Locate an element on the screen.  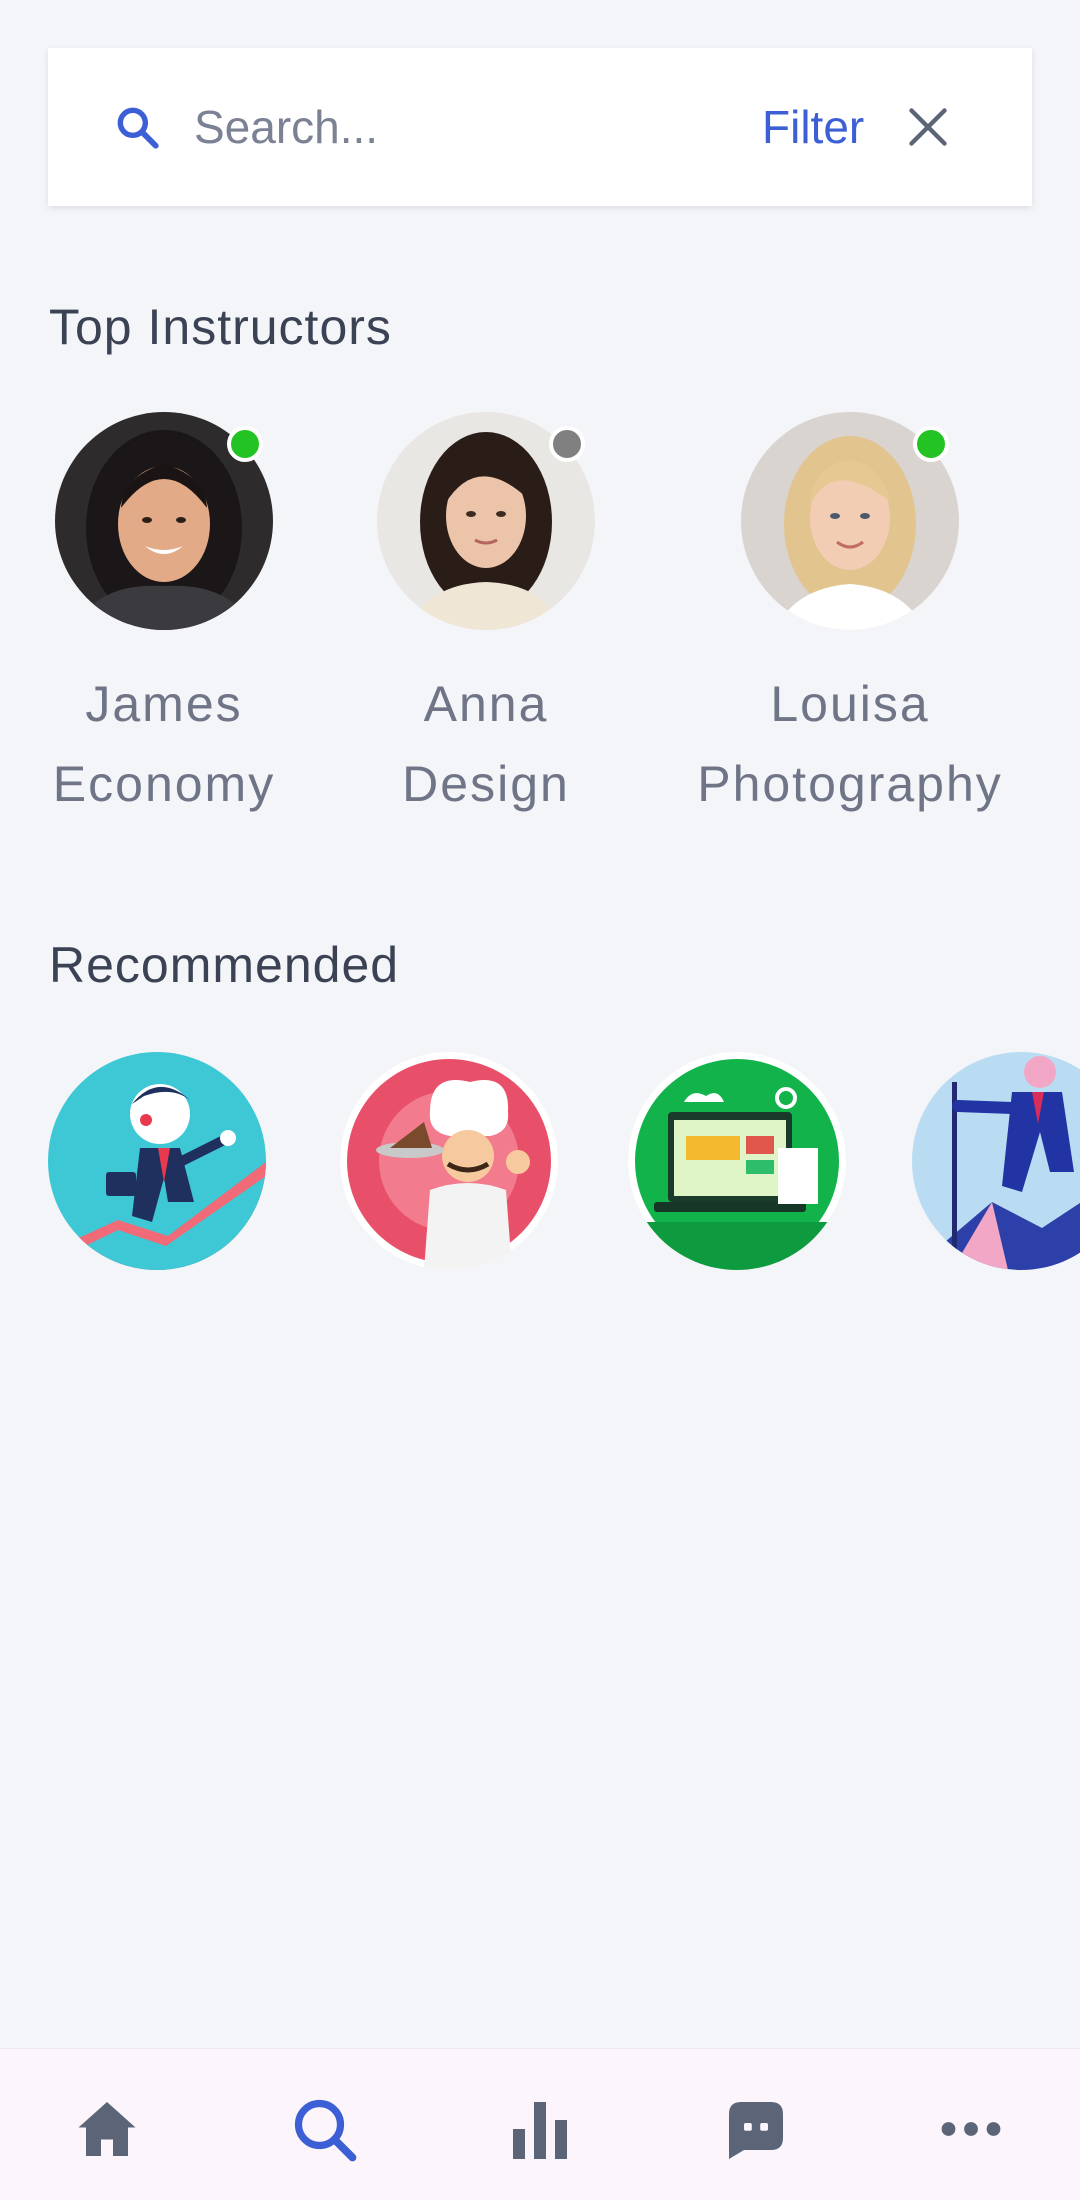
recommended-title: Recommended is located at coordinates (224, 965).